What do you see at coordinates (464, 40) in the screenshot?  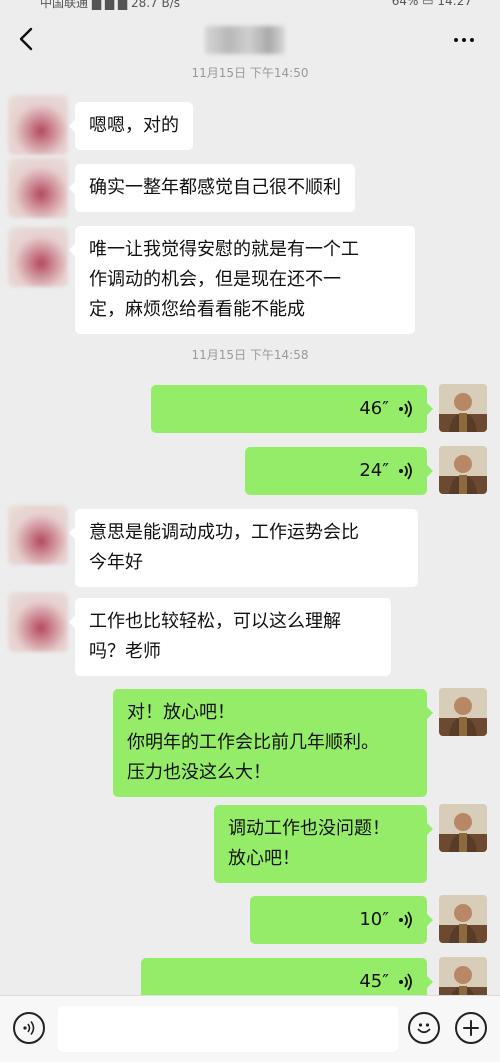 I see `more-button` at bounding box center [464, 40].